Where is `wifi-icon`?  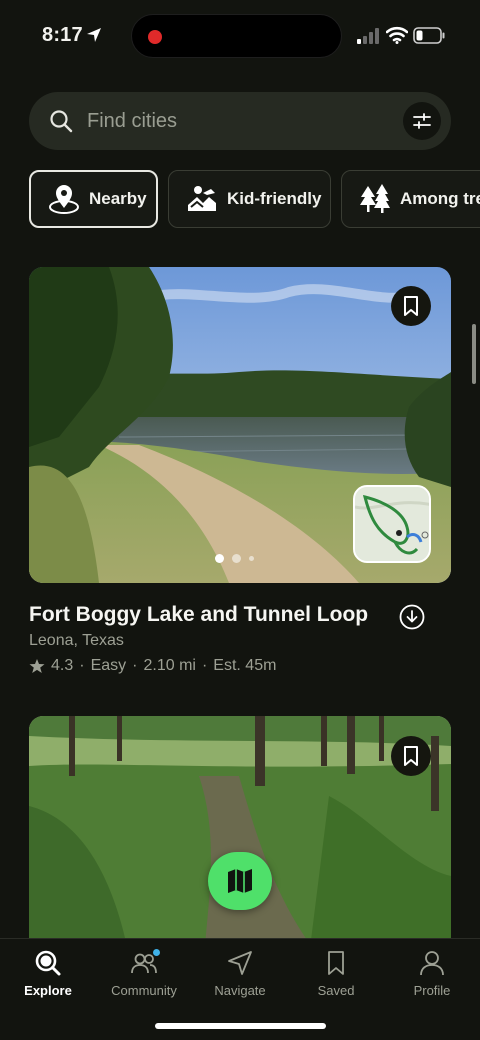 wifi-icon is located at coordinates (397, 35).